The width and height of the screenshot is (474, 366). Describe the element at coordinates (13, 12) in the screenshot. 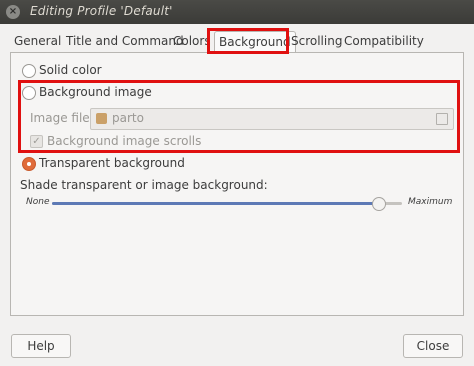

I see `close-window-icon: ×` at that location.